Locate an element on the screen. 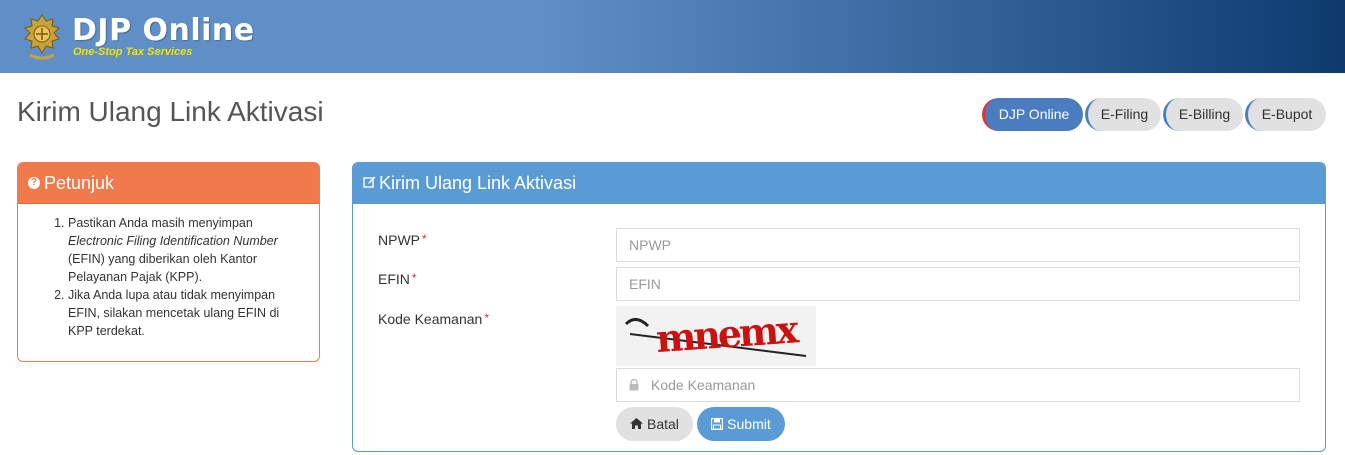 The height and width of the screenshot is (455, 1345). efin-label: EFIN * is located at coordinates (397, 279).